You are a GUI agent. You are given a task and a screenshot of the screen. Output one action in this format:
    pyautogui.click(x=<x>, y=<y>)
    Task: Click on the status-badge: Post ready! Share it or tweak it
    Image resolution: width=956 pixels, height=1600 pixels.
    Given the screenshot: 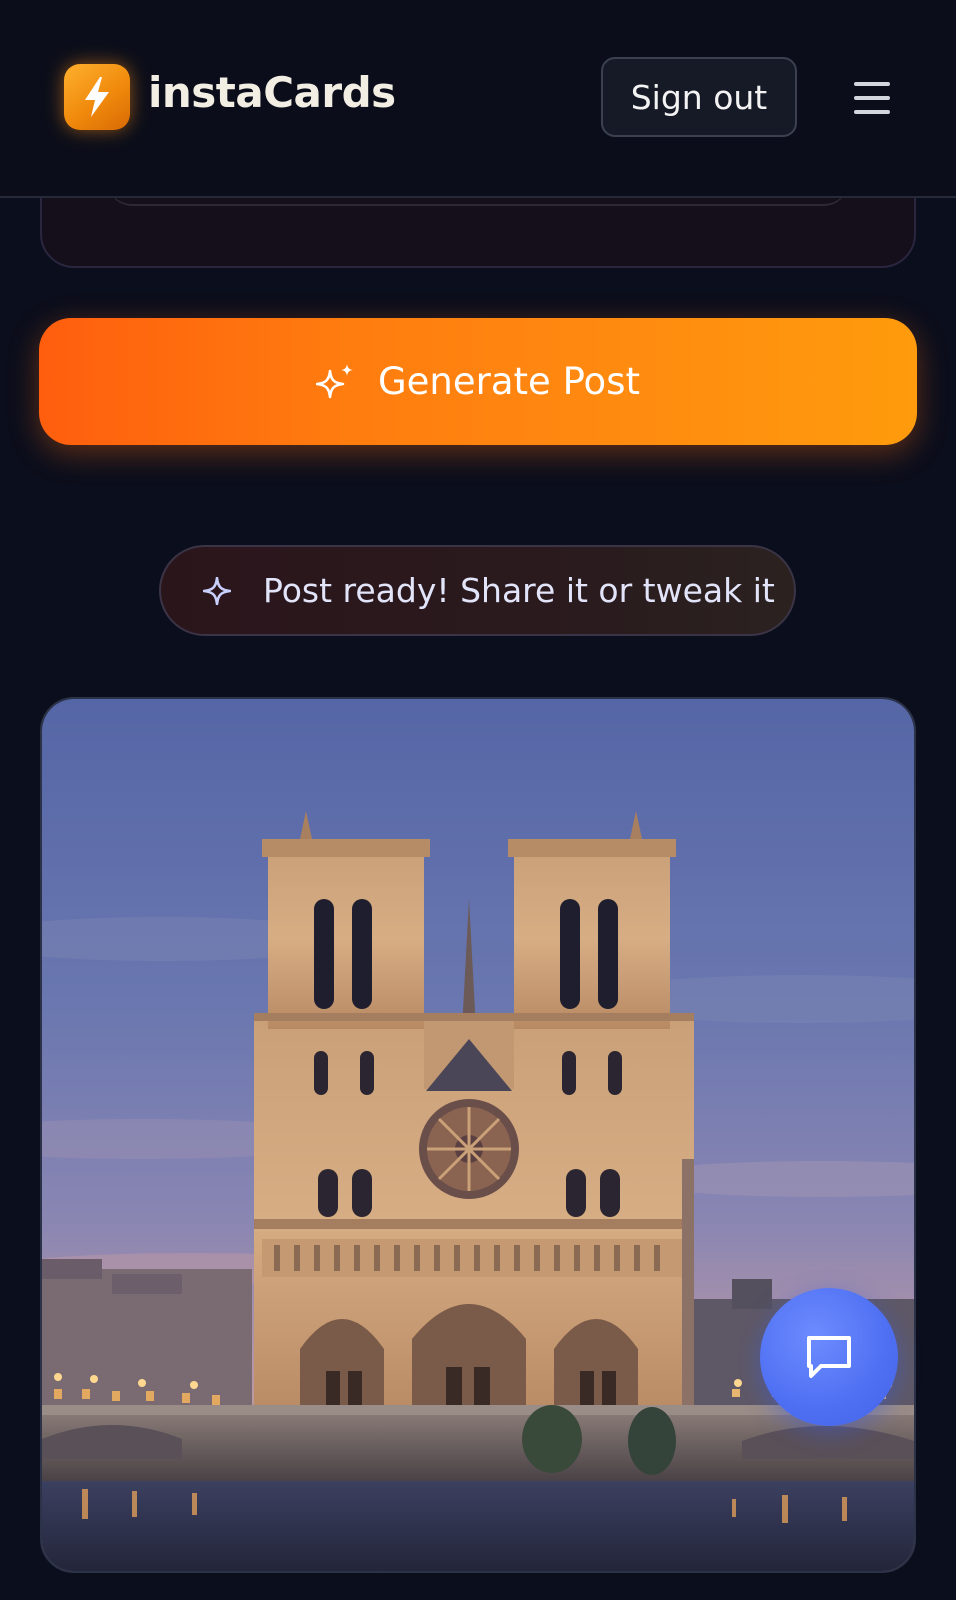 What is the action you would take?
    pyautogui.click(x=477, y=590)
    